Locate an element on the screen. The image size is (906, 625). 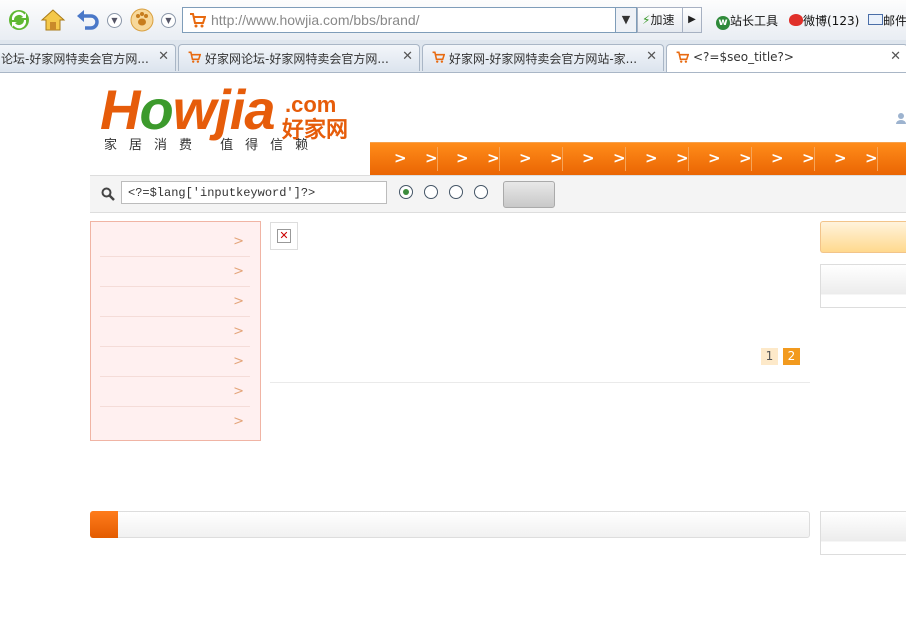
logo-letters: wjia is located at coordinates (224, 109).